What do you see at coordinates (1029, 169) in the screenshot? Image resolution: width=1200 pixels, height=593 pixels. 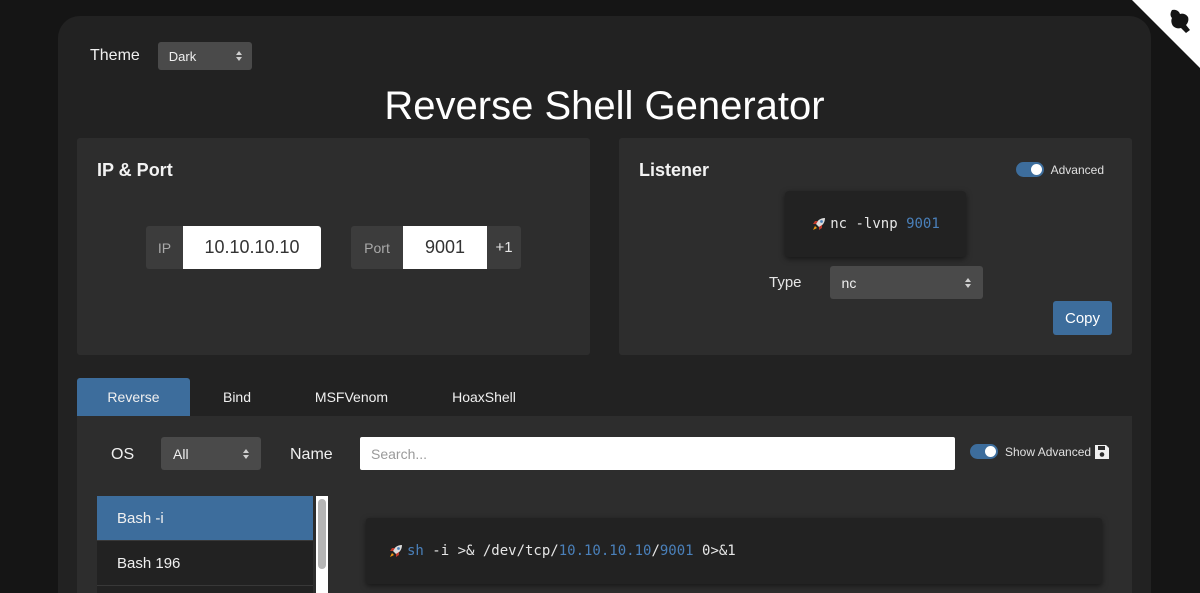 I see `advanced-toggle` at bounding box center [1029, 169].